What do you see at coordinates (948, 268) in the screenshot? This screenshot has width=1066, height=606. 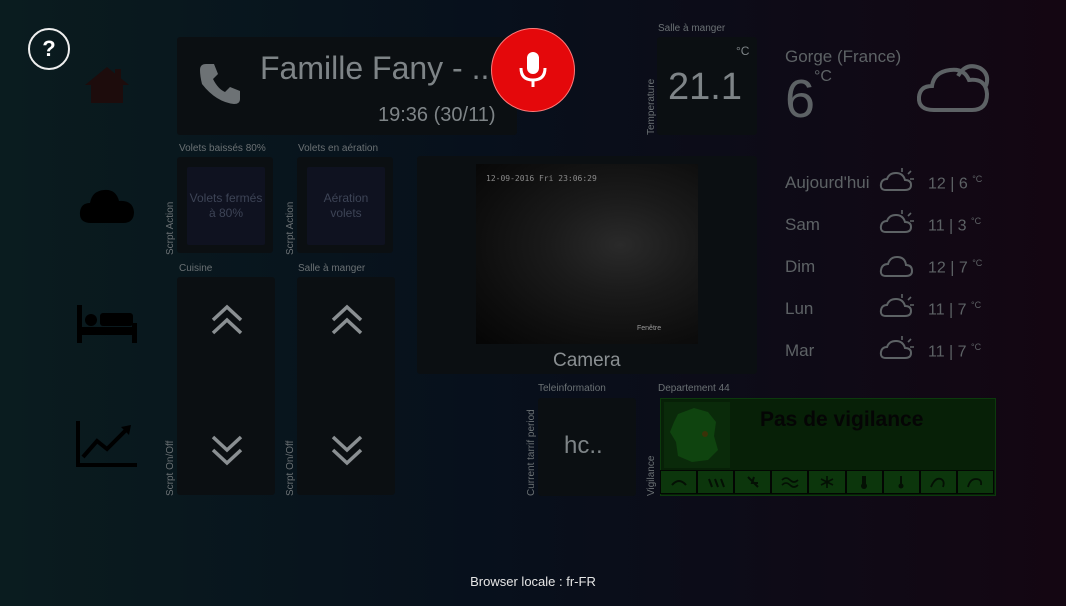 I see `forecast-range-value: 12 | 7` at bounding box center [948, 268].